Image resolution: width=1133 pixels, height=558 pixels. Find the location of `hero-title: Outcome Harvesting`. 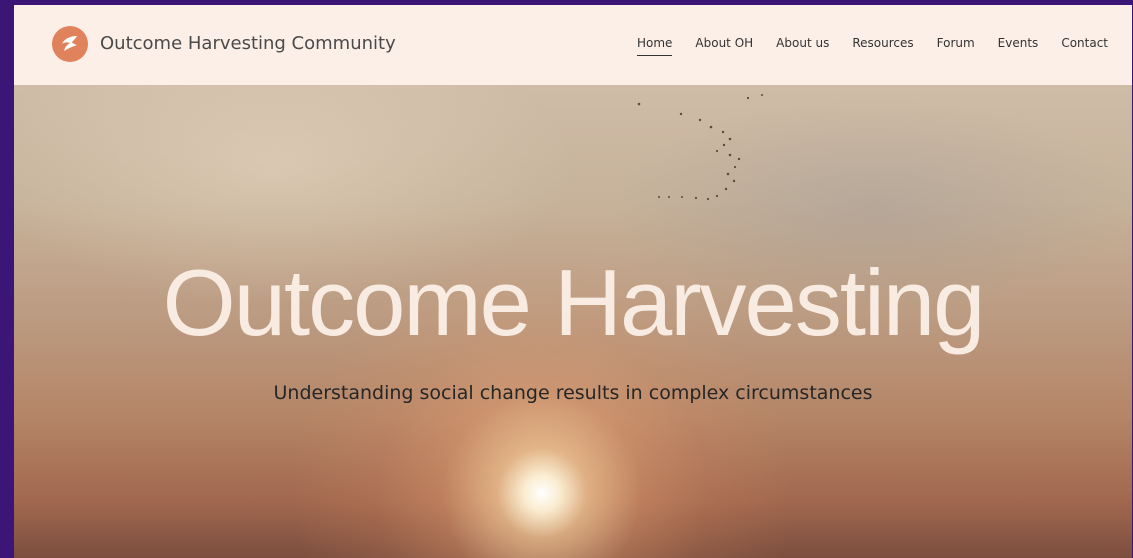

hero-title: Outcome Harvesting is located at coordinates (574, 302).